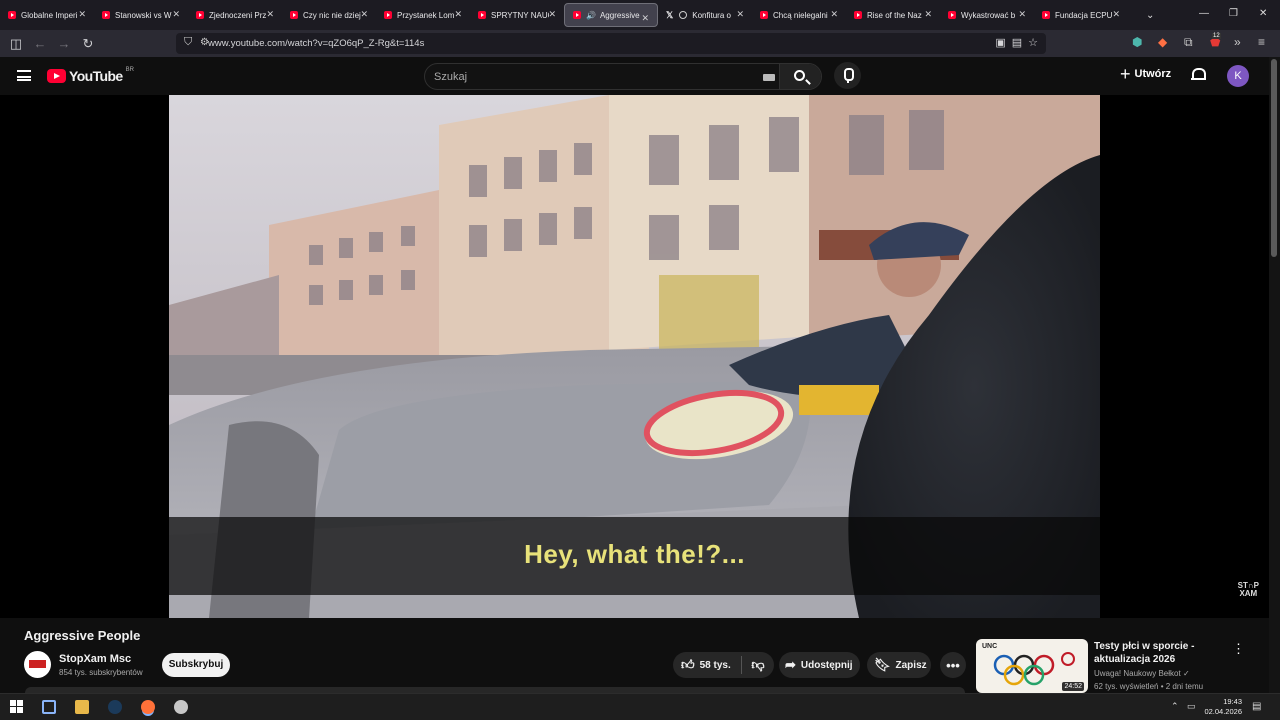 This screenshot has height=720, width=1280. I want to click on channel-info: StopXam Msc 854 tys. subskrybentów, so click(83, 664).